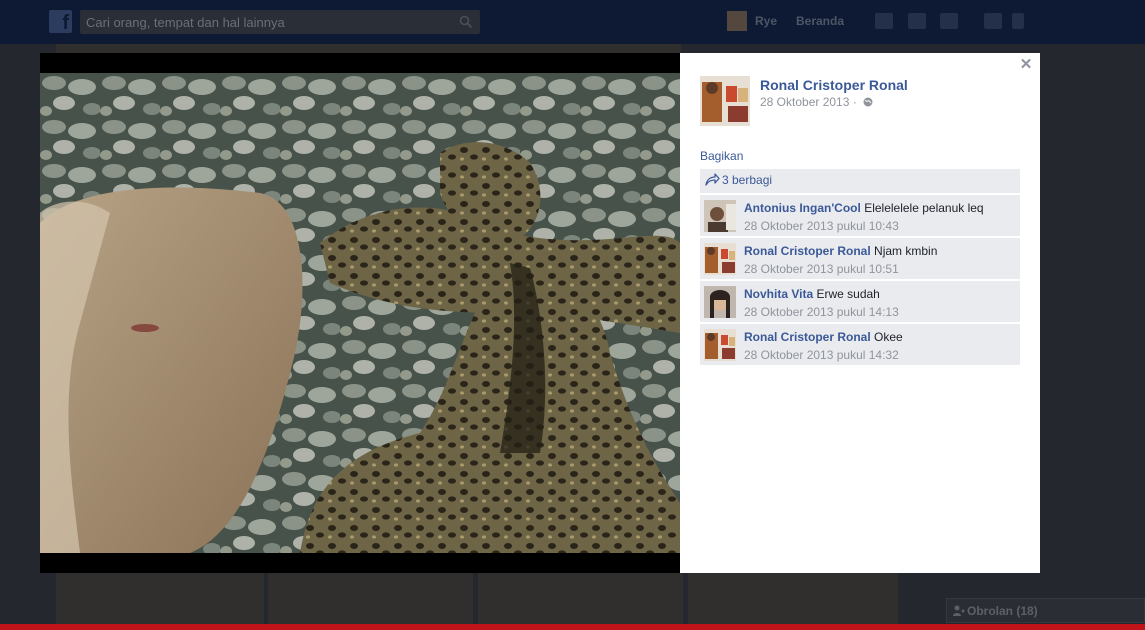 This screenshot has width=1145, height=630. I want to click on comment-timestamp: 28 Oktober 2013 pukul 14:13, so click(821, 312).